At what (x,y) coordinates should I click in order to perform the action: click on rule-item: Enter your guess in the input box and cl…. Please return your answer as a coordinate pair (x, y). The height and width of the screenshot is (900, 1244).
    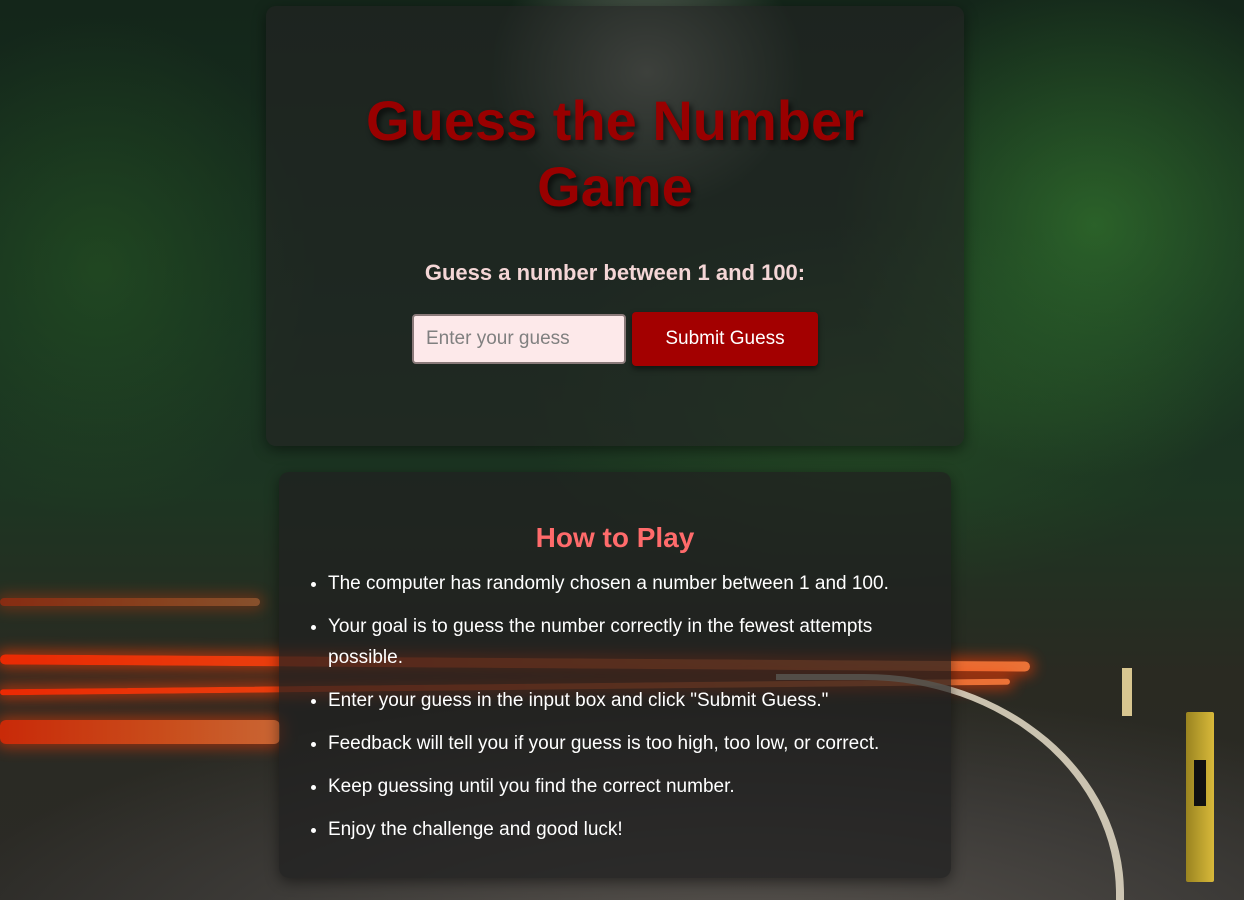
    Looking at the image, I should click on (624, 700).